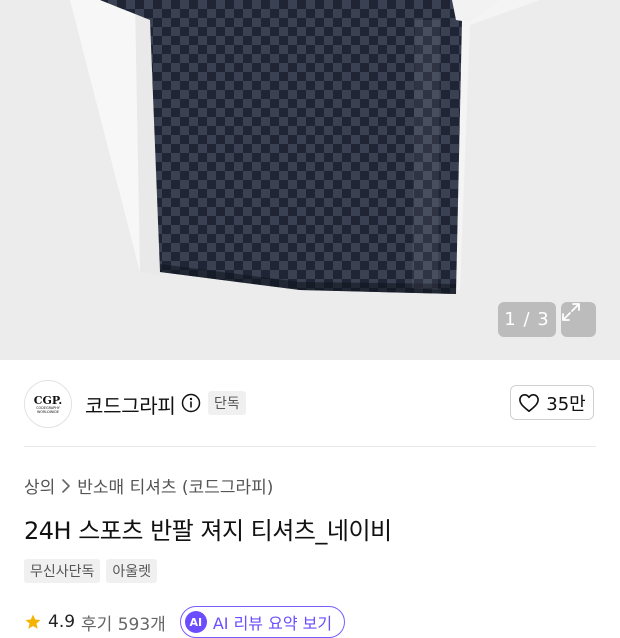 The height and width of the screenshot is (638, 620). What do you see at coordinates (571, 312) in the screenshot?
I see `expand-icon` at bounding box center [571, 312].